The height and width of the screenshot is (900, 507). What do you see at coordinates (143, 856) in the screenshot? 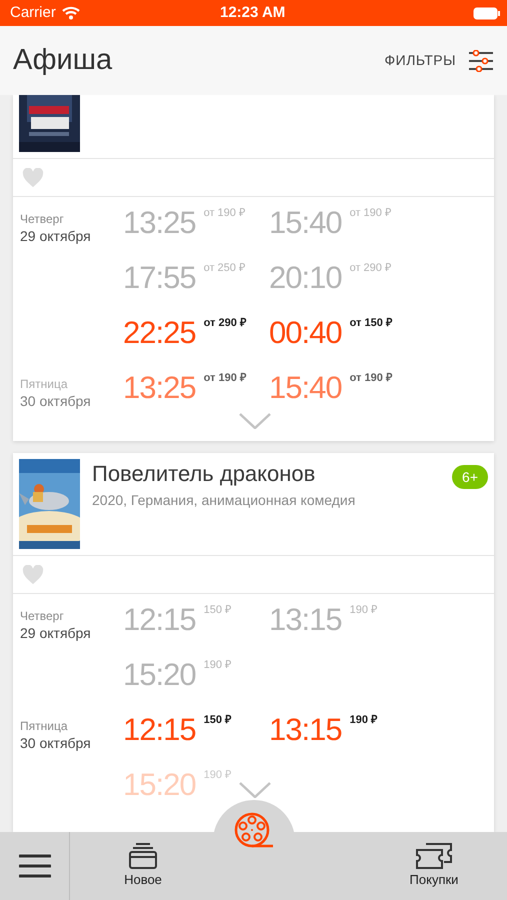
I see `inbox-stack-icon` at bounding box center [143, 856].